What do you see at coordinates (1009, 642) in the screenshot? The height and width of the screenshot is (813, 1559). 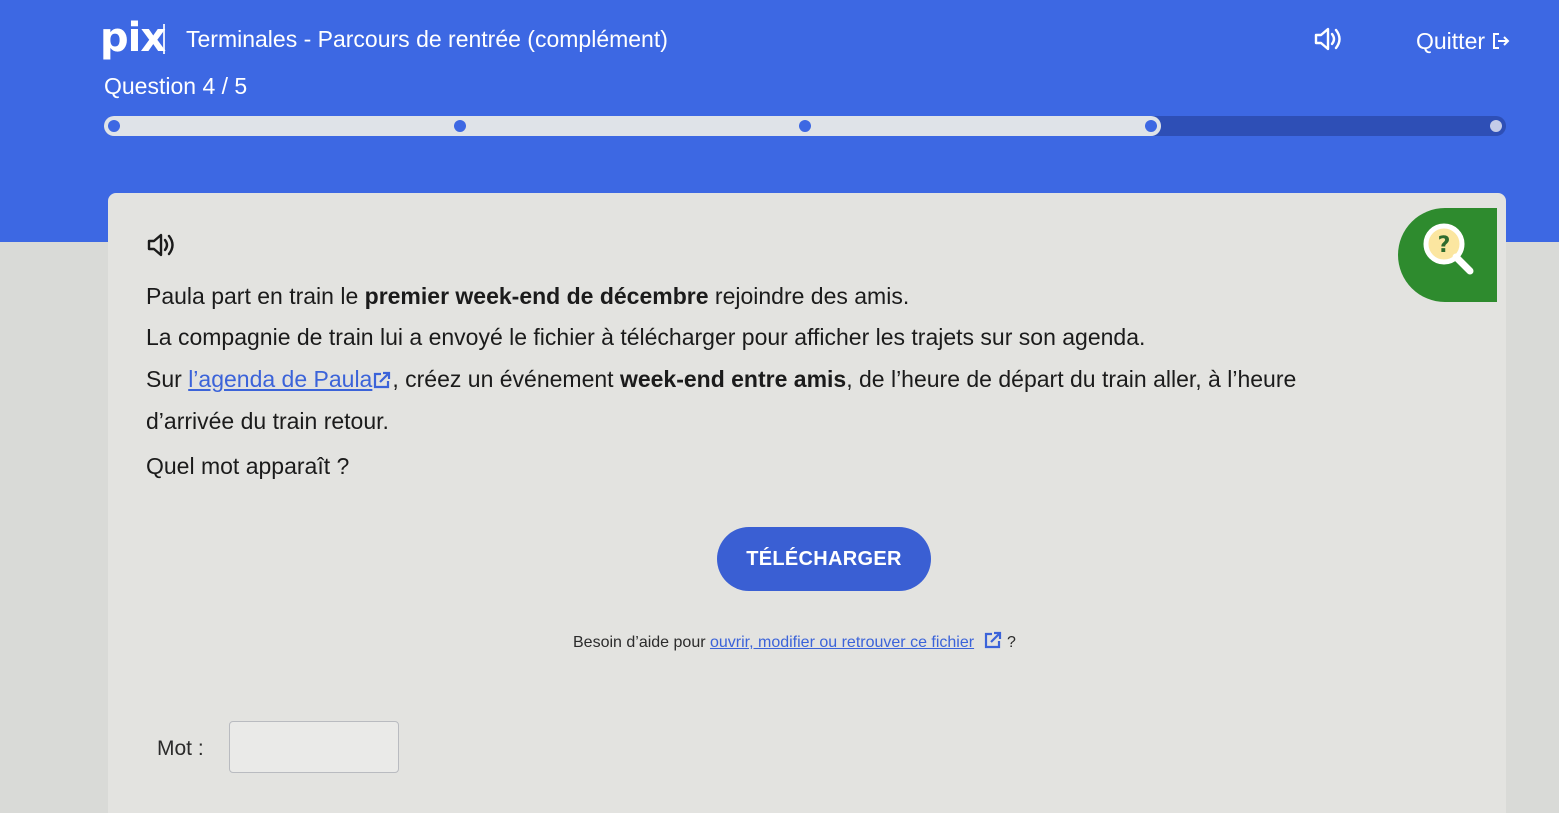 I see `help-text-suffix: ?` at bounding box center [1009, 642].